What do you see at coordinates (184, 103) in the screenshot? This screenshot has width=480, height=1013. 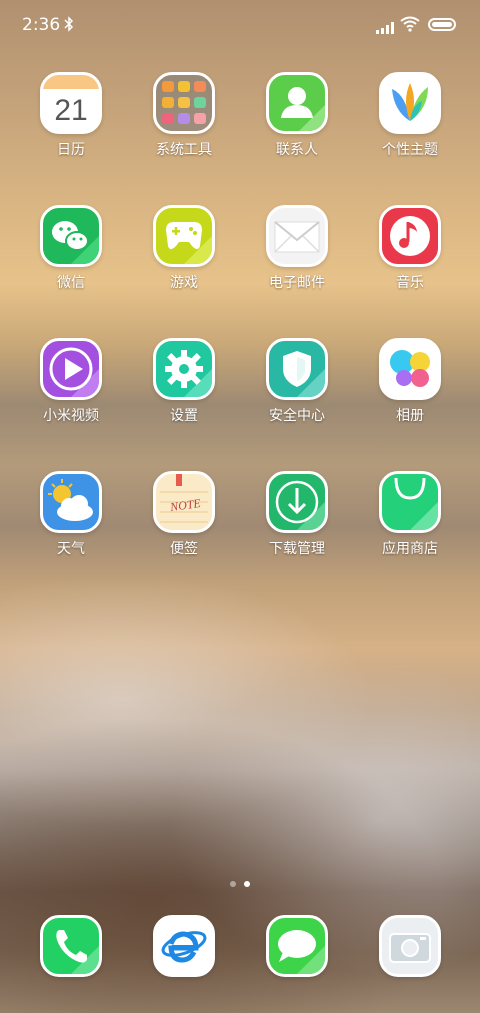 I see `system-tools-folder-icon` at bounding box center [184, 103].